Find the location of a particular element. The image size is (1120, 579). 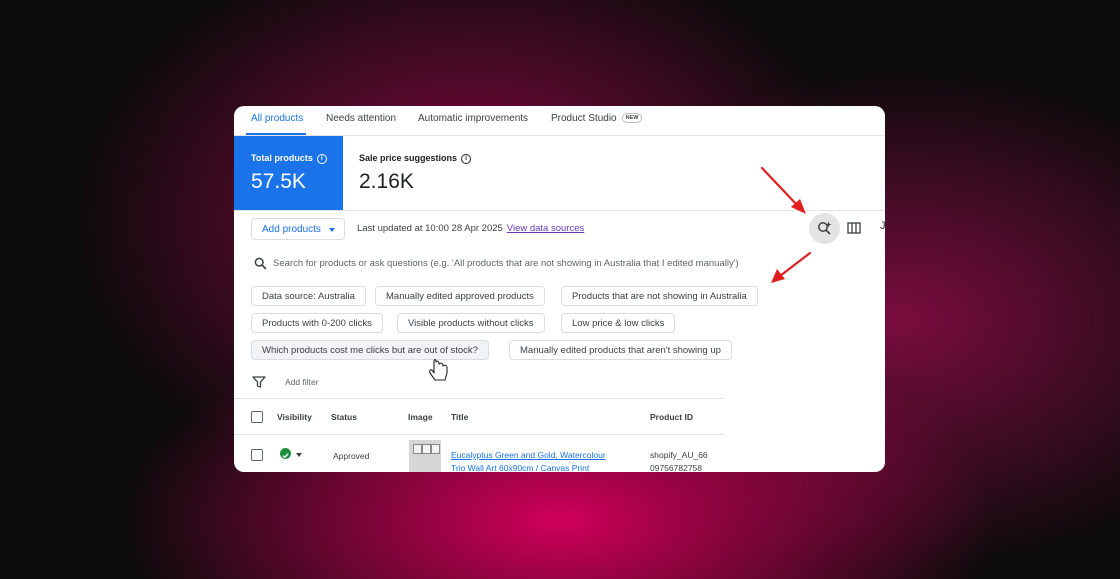

new-badge: NEW is located at coordinates (632, 118).